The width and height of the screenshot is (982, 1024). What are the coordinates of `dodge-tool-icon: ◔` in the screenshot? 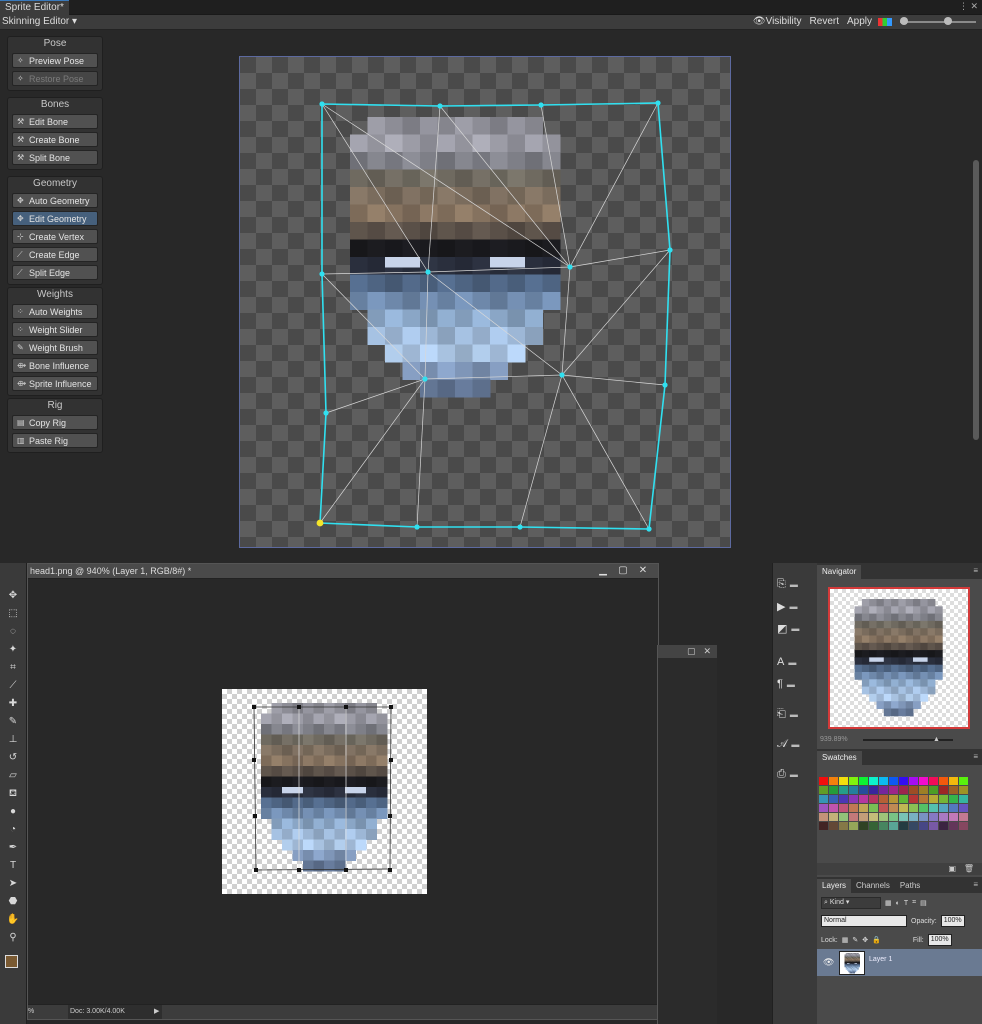 It's located at (13, 830).